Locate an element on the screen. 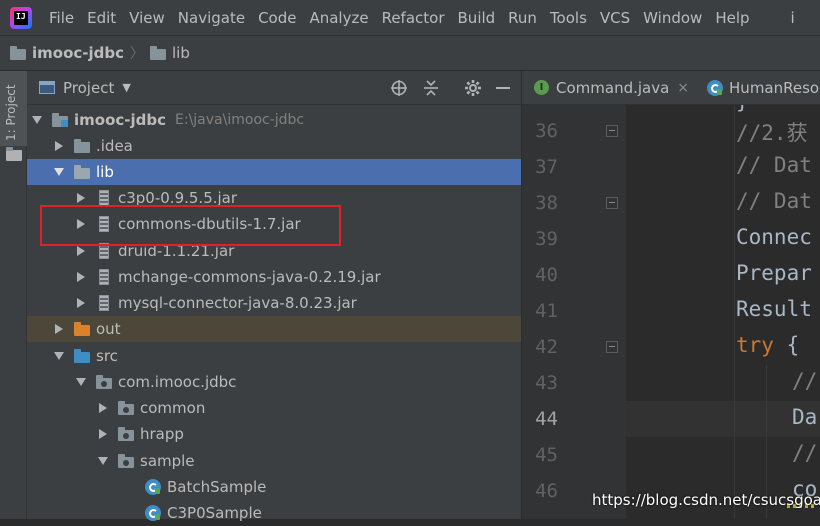  tree-label: .idea is located at coordinates (114, 146).